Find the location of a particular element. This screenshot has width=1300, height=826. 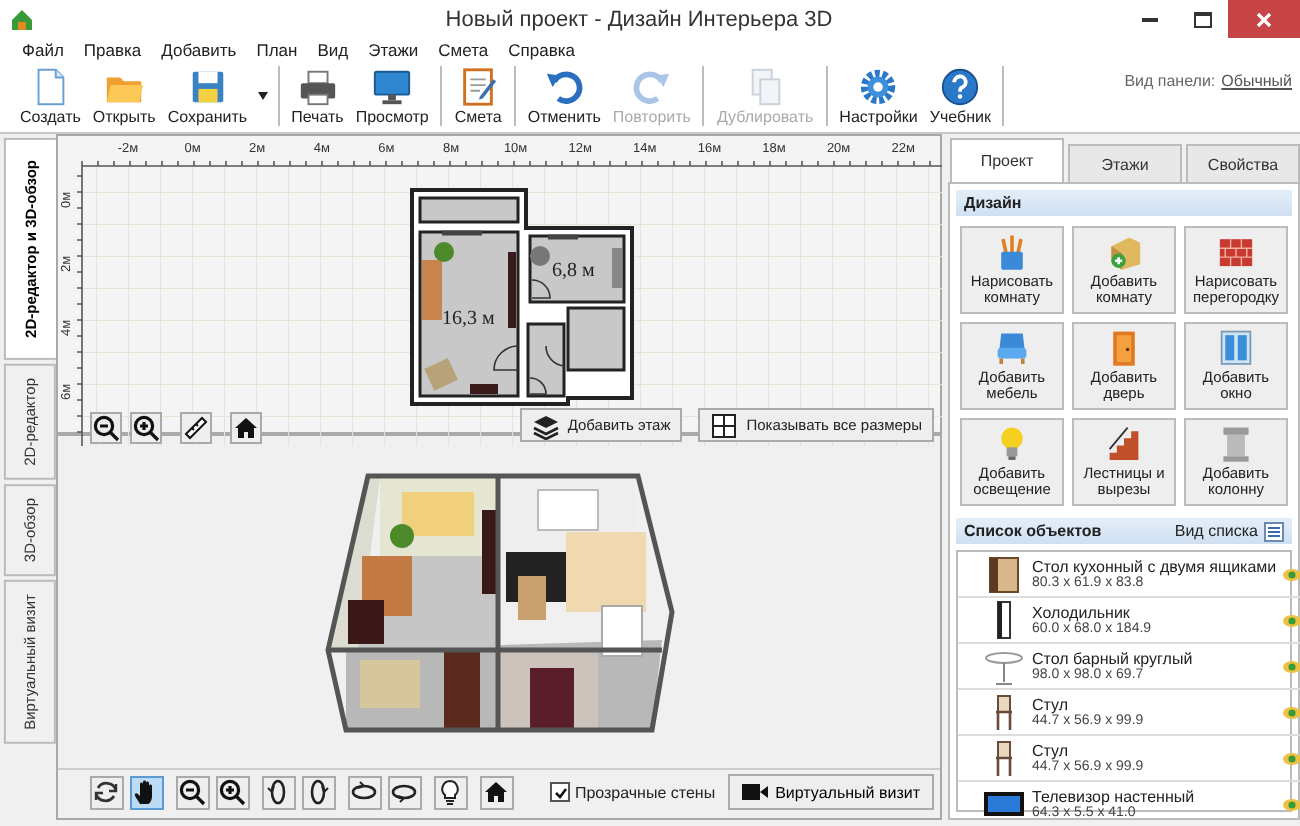

window-title: Новый проект - Дизайн Интерьера 3D is located at coordinates (639, 19).